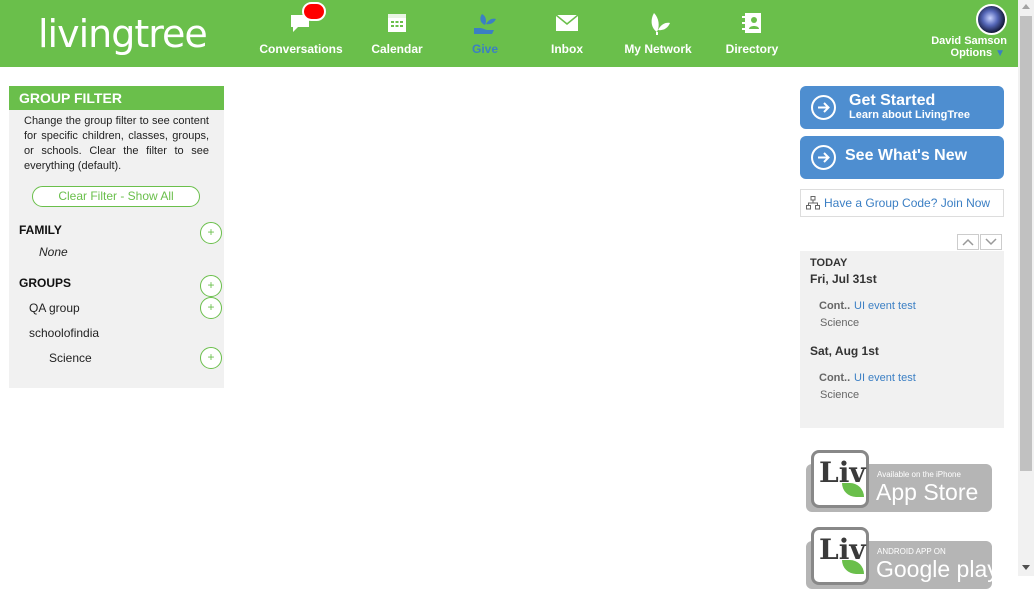 The width and height of the screenshot is (1034, 589). Describe the element at coordinates (45, 283) in the screenshot. I see `groups-section-title: GROUPS` at that location.